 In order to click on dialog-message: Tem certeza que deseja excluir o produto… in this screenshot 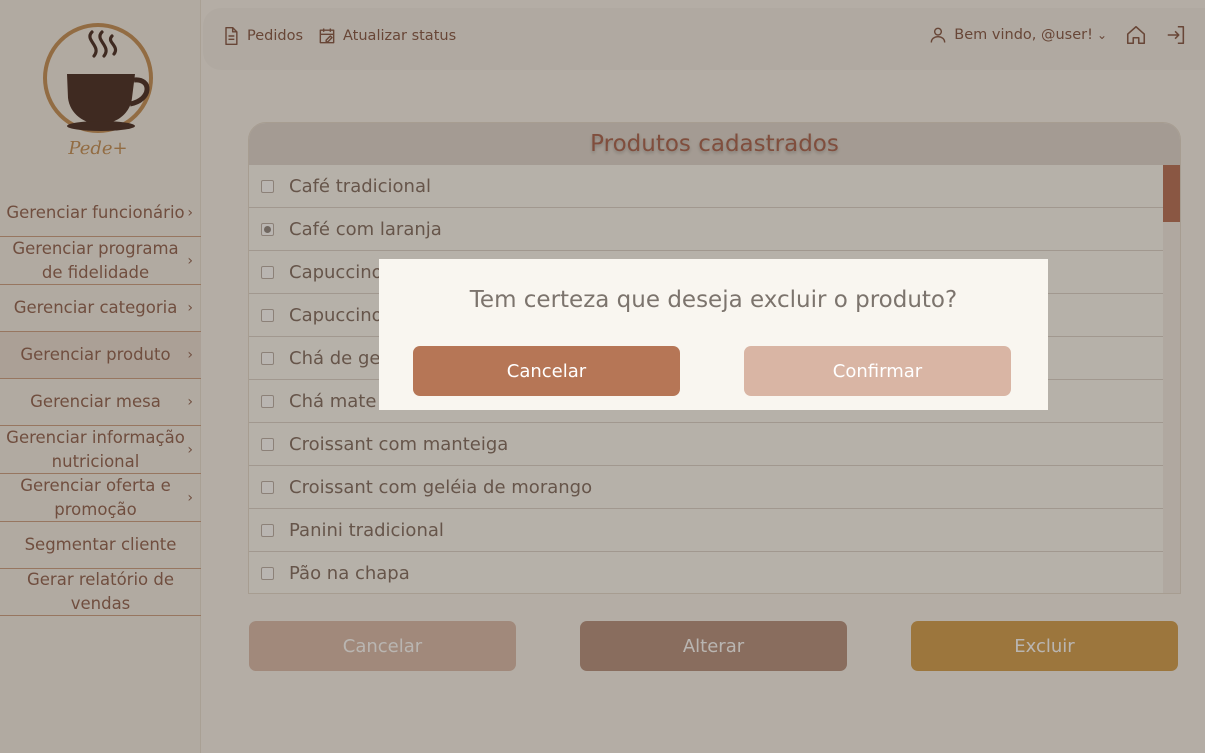, I will do `click(713, 300)`.